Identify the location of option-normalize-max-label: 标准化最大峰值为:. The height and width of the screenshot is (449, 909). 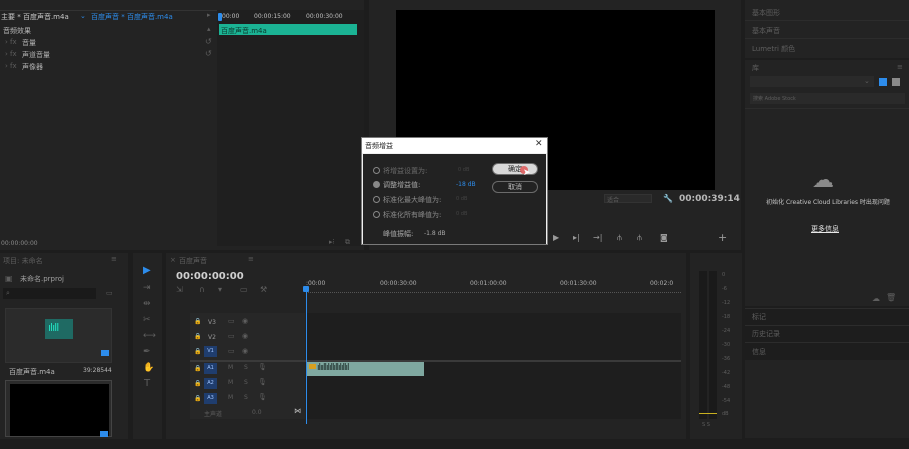
(412, 200).